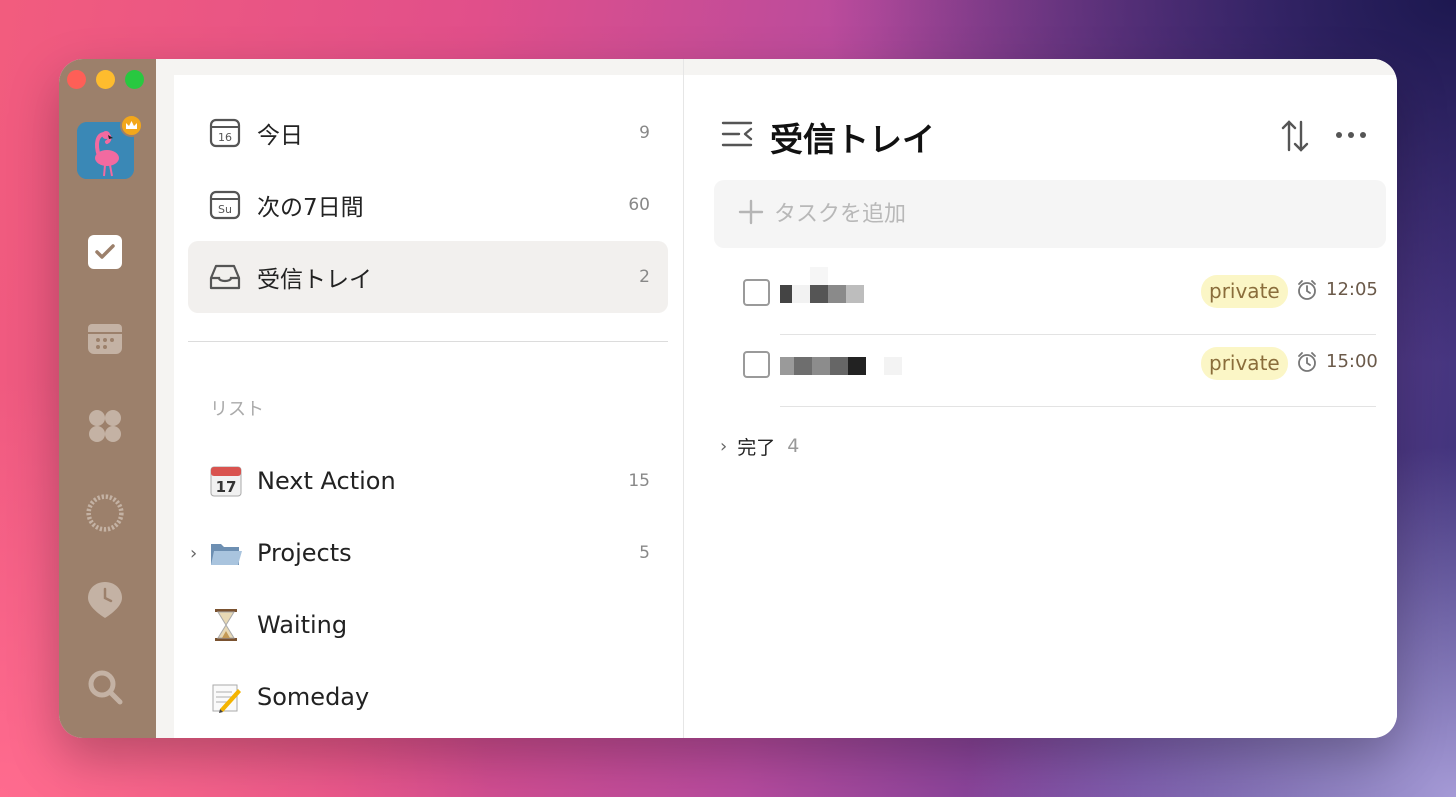  Describe the element at coordinates (280, 136) in the screenshot. I see `sidebar-item-label: 今日` at that location.